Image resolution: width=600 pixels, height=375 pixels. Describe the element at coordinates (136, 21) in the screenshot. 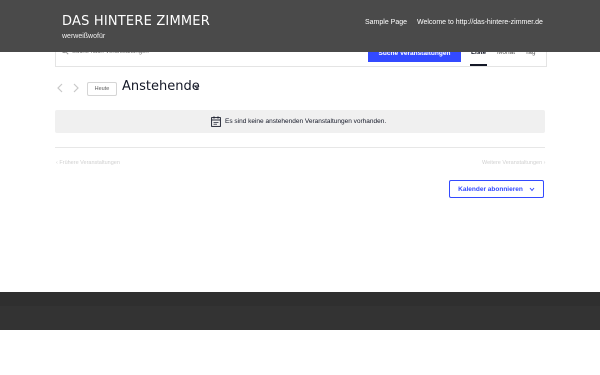

I see `site-title: DAS HINTERE ZIMMER` at that location.